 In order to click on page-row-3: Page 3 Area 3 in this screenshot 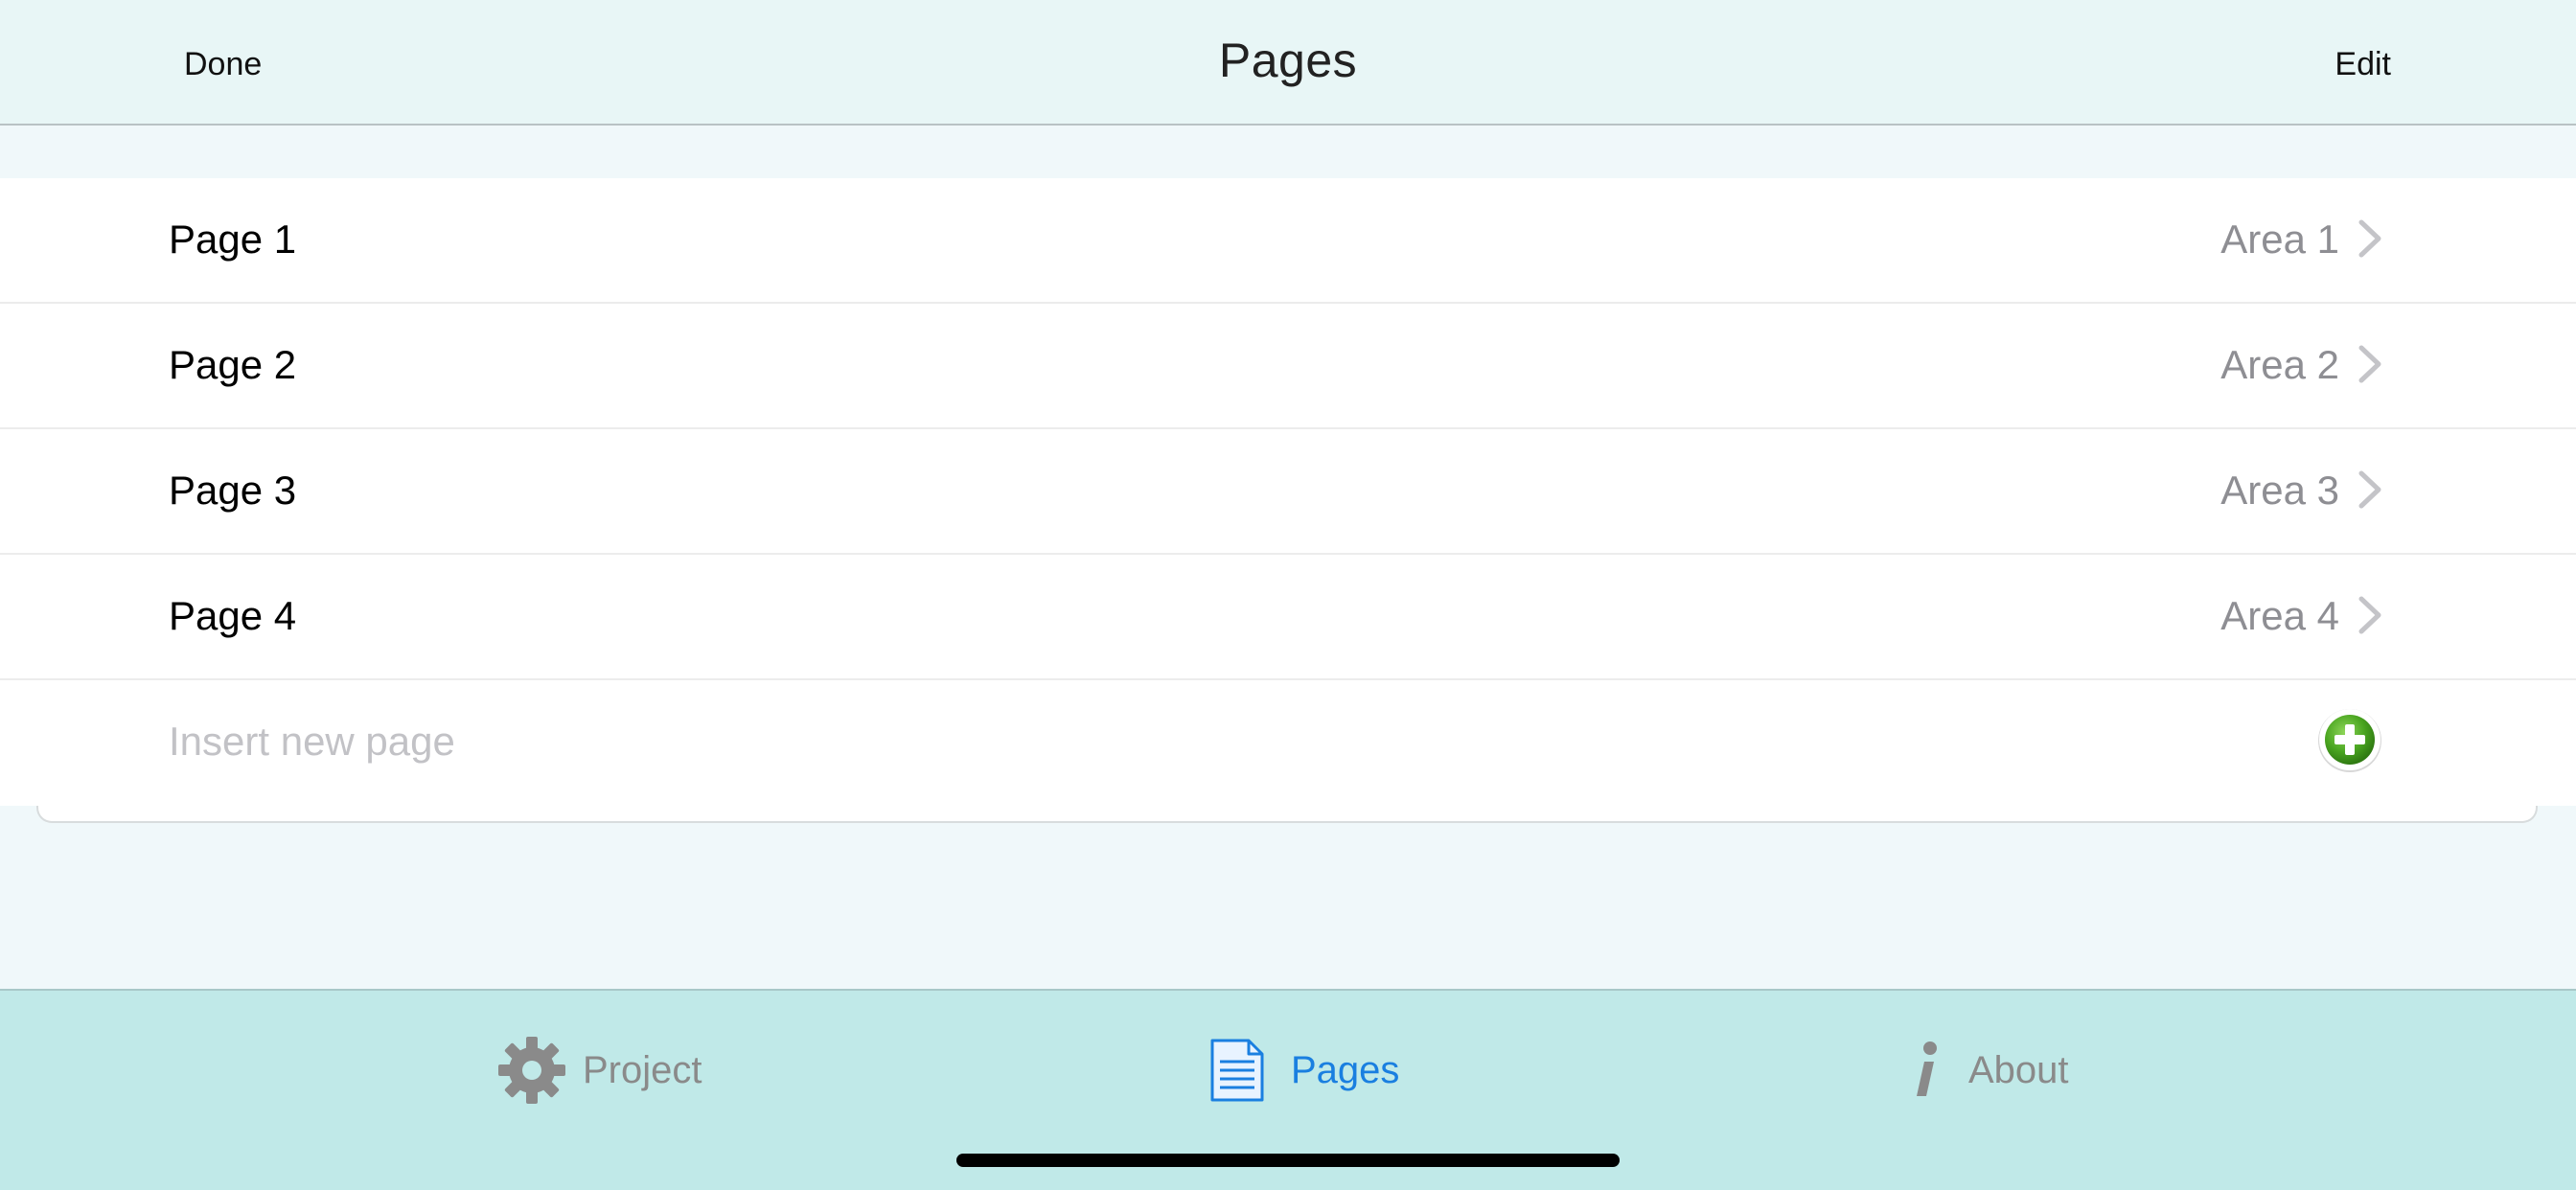, I will do `click(1288, 492)`.